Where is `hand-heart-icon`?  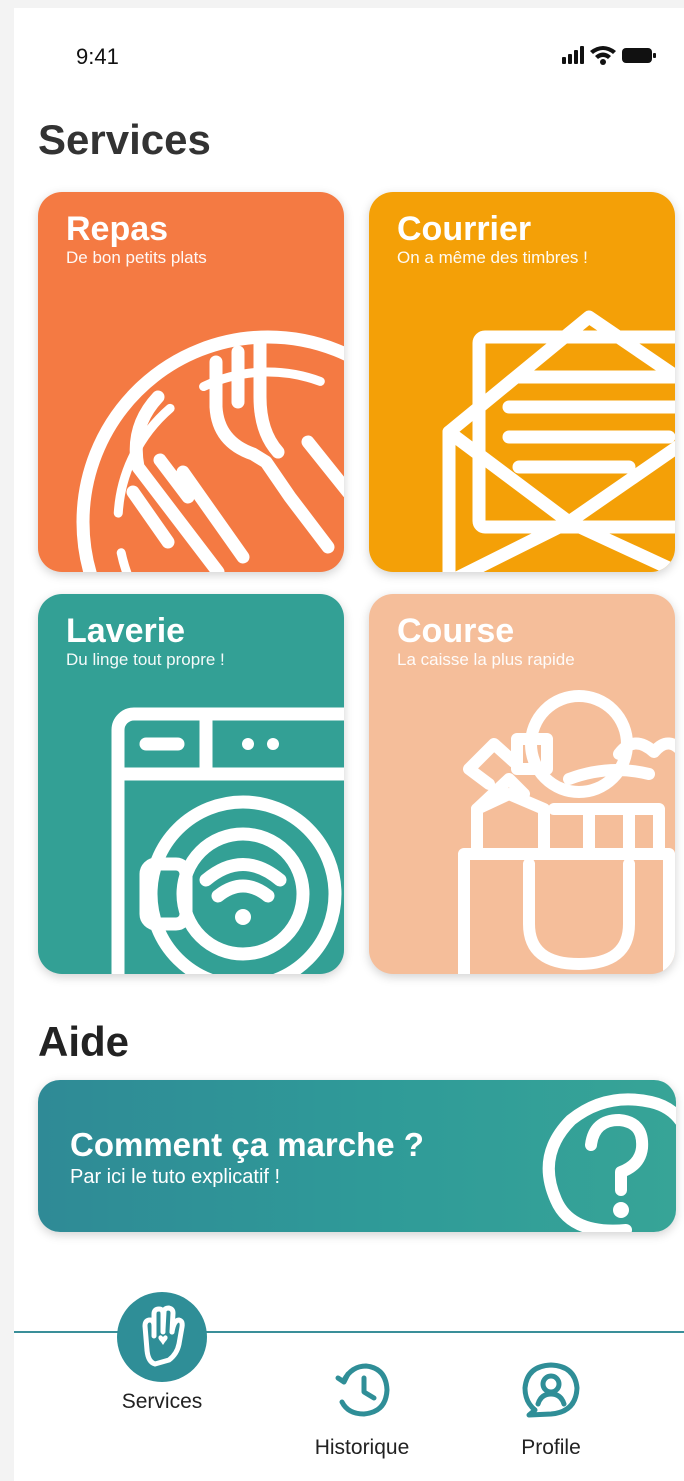
hand-heart-icon is located at coordinates (162, 1337).